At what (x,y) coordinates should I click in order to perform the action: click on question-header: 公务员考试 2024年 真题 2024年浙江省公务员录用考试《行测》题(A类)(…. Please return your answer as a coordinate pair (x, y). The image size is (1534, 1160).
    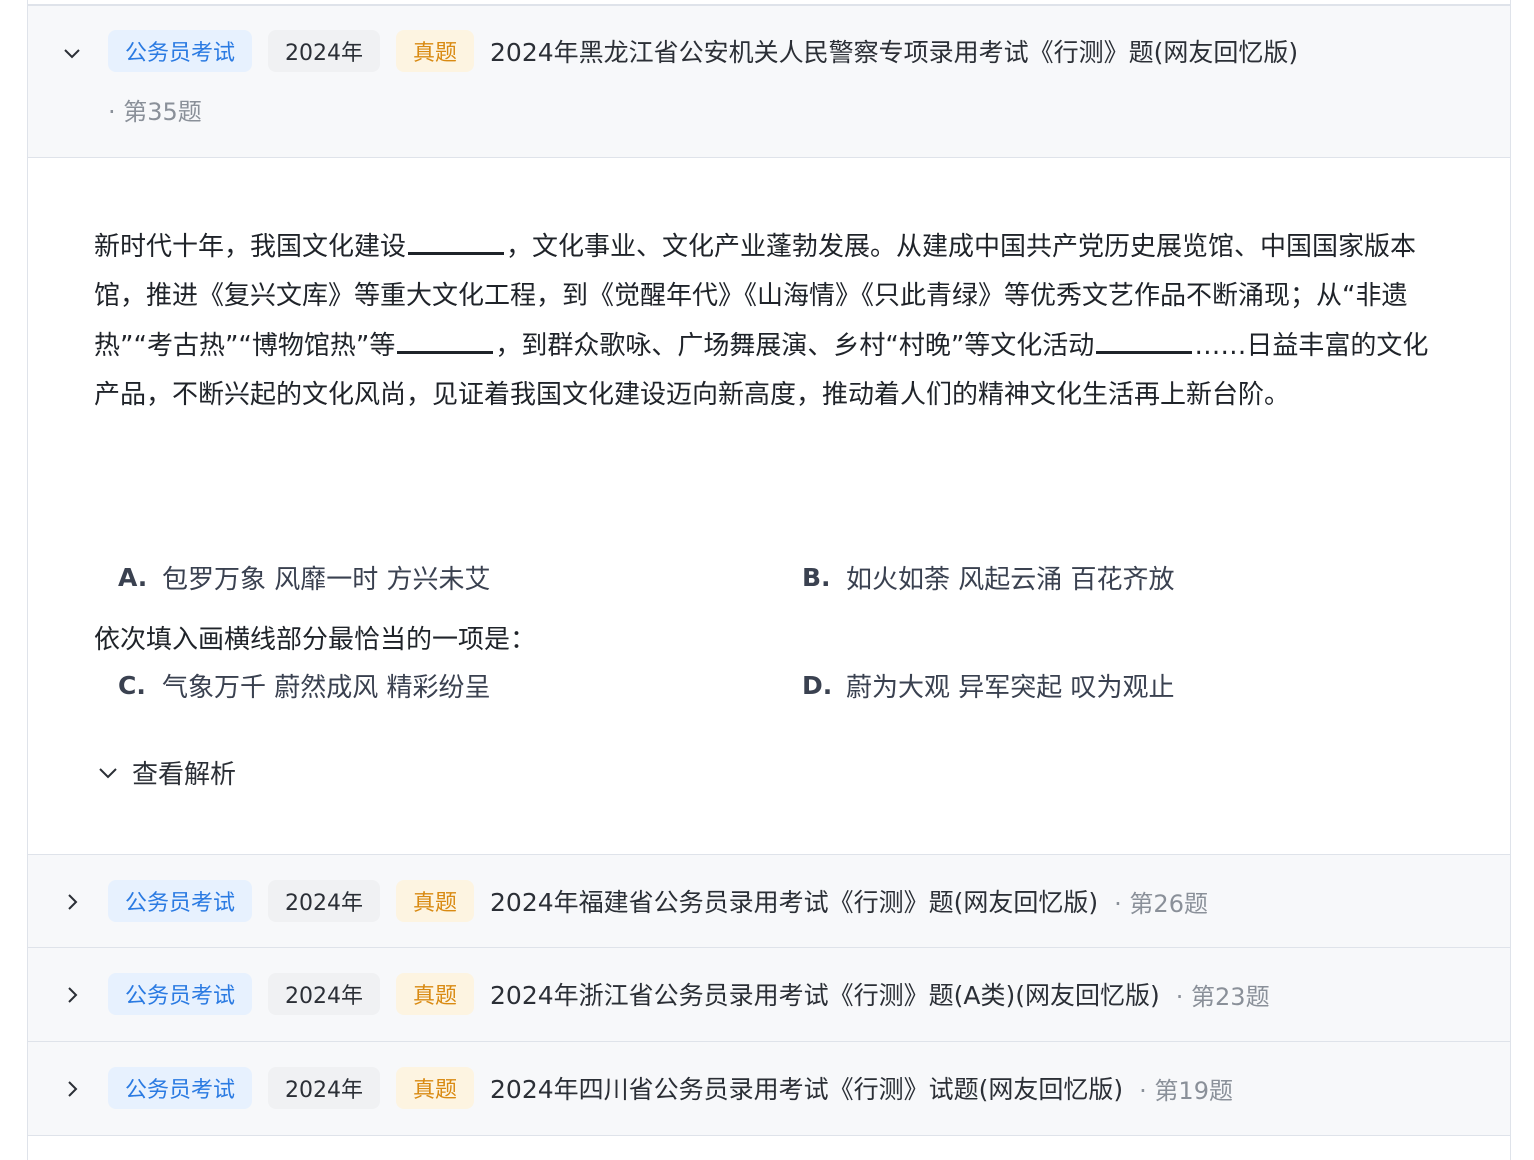
    Looking at the image, I should click on (769, 995).